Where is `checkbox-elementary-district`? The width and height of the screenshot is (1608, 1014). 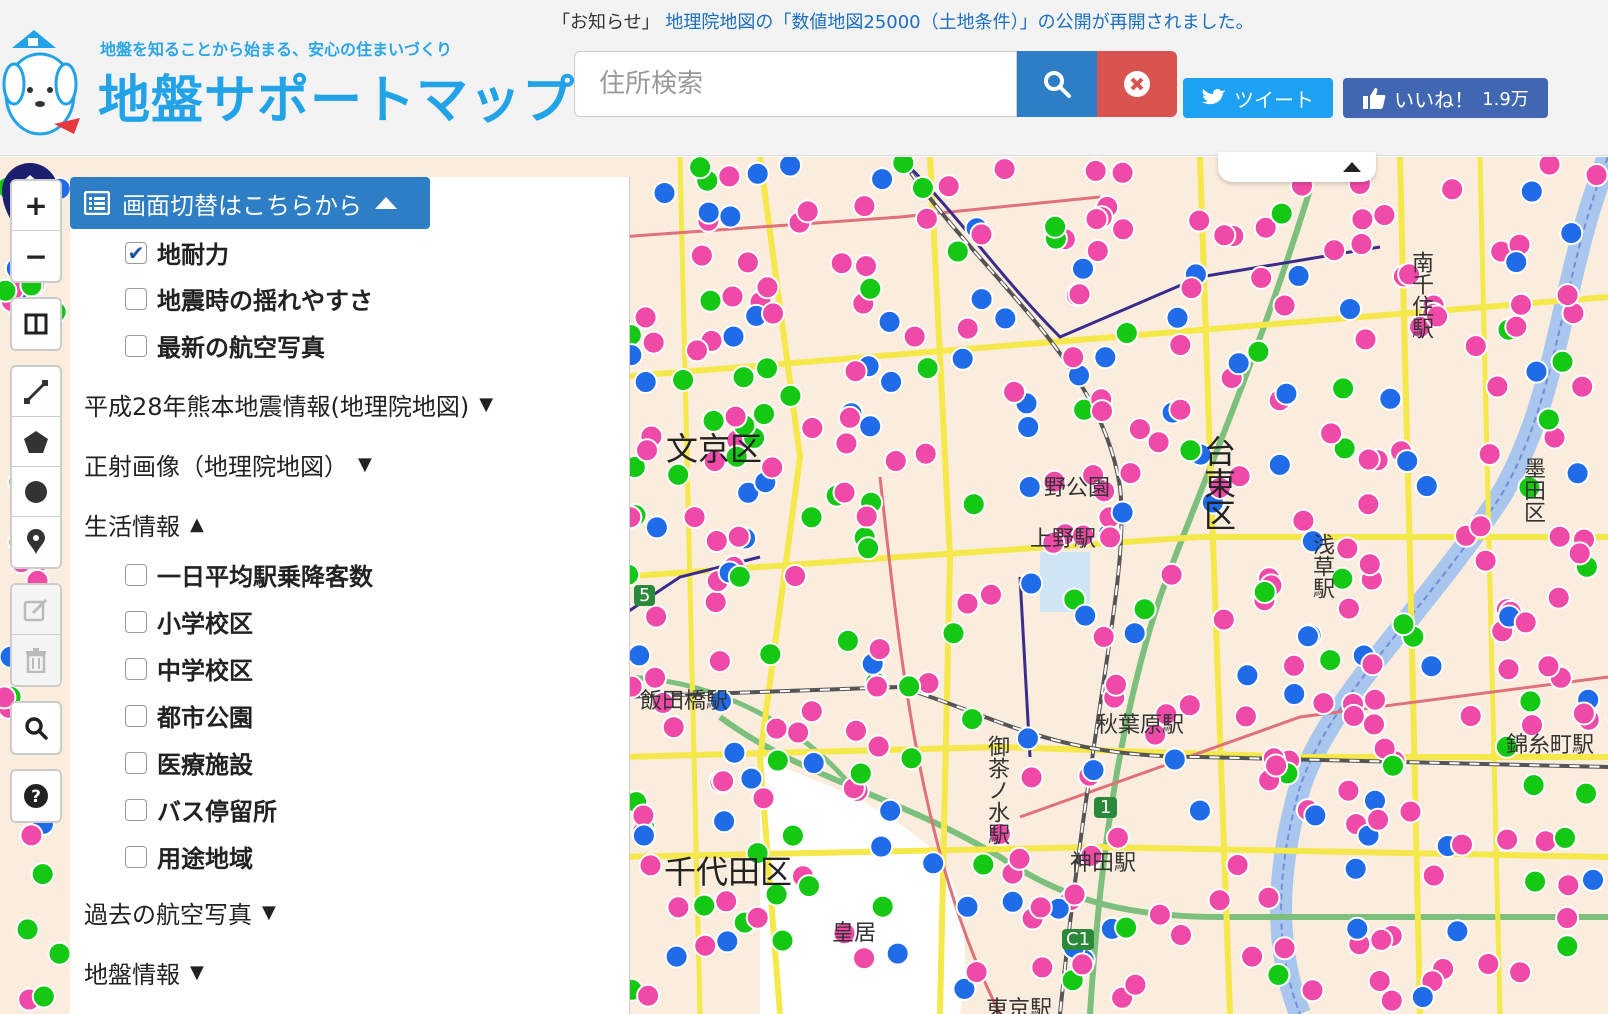
checkbox-elementary-district is located at coordinates (136, 621).